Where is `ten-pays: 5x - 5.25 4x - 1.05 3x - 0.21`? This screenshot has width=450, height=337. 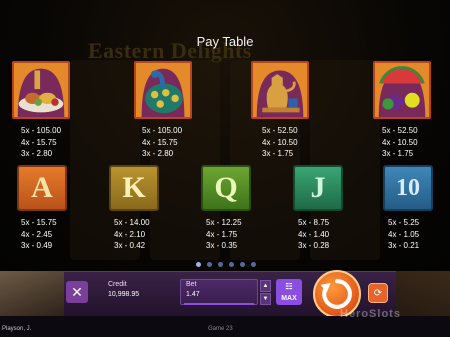 ten-pays: 5x - 5.25 4x - 1.05 3x - 0.21 is located at coordinates (404, 234).